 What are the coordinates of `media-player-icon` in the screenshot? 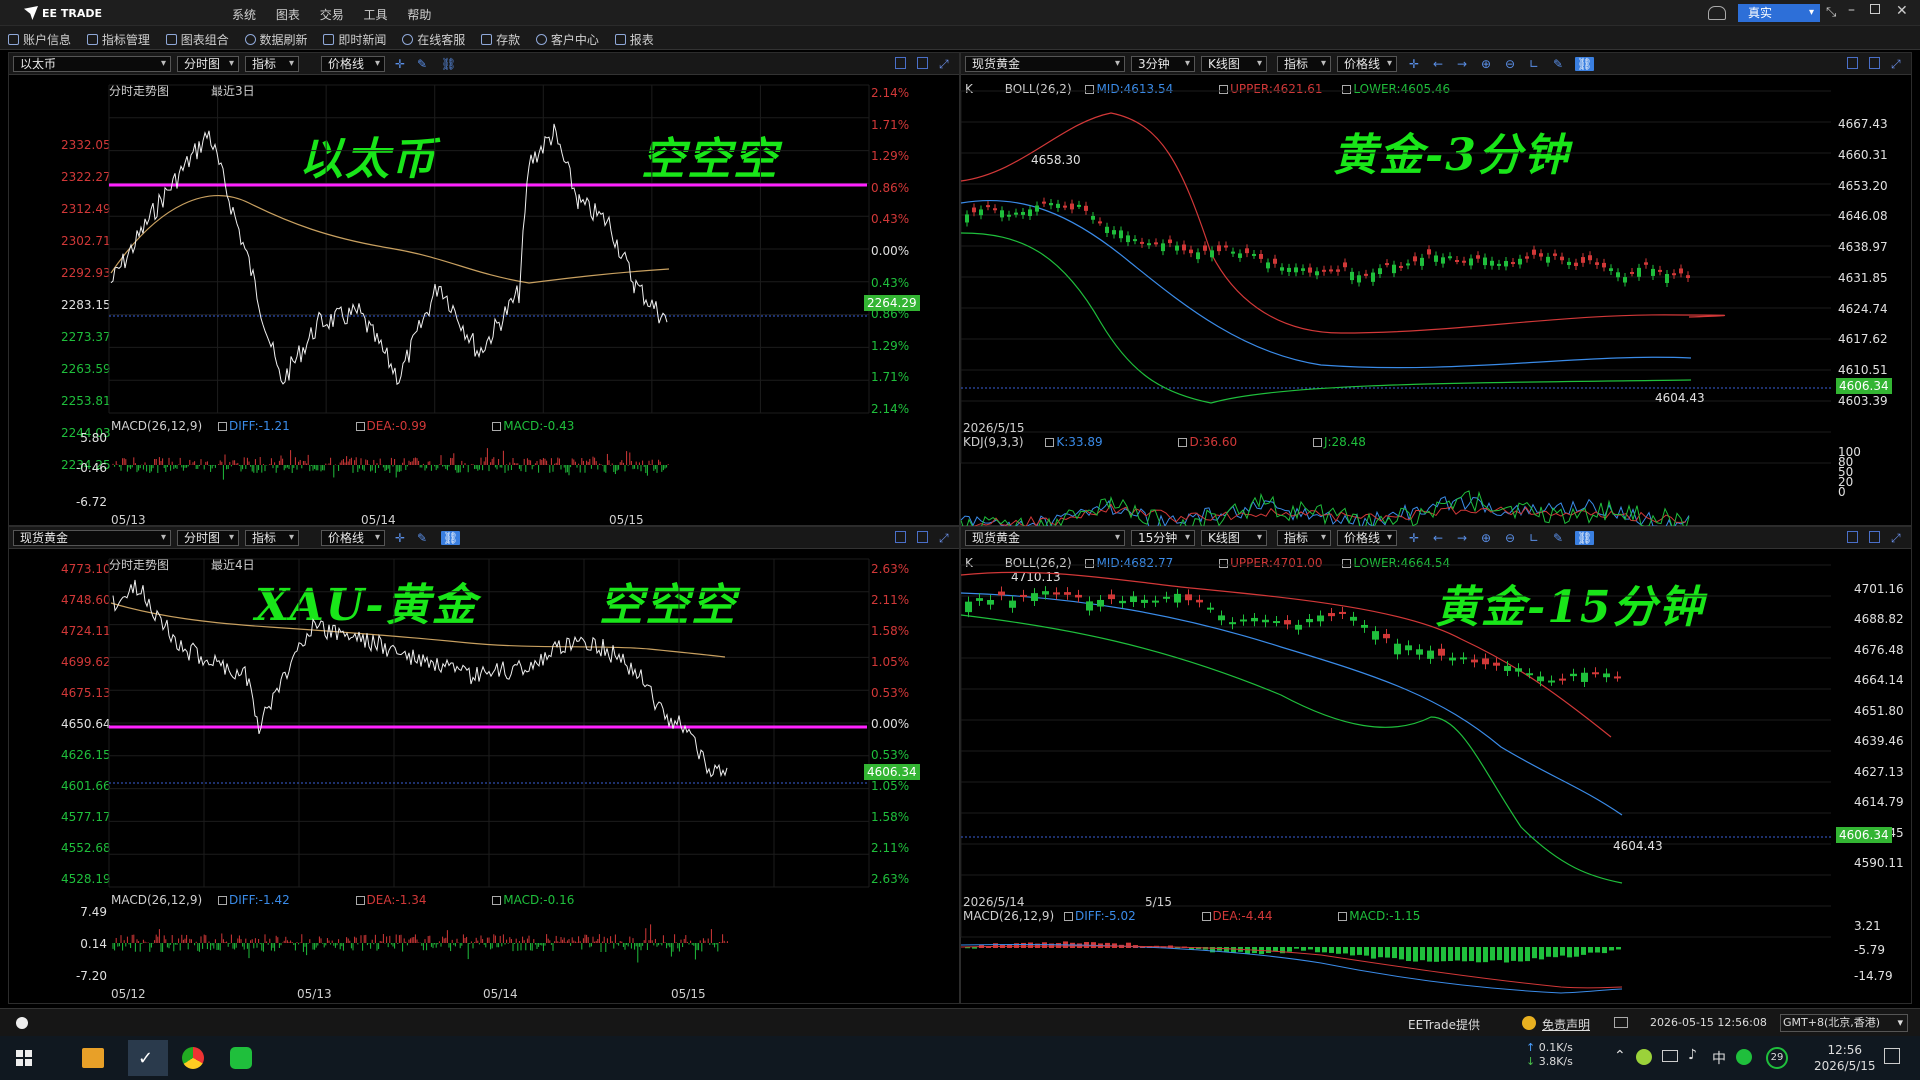 It's located at (93, 1058).